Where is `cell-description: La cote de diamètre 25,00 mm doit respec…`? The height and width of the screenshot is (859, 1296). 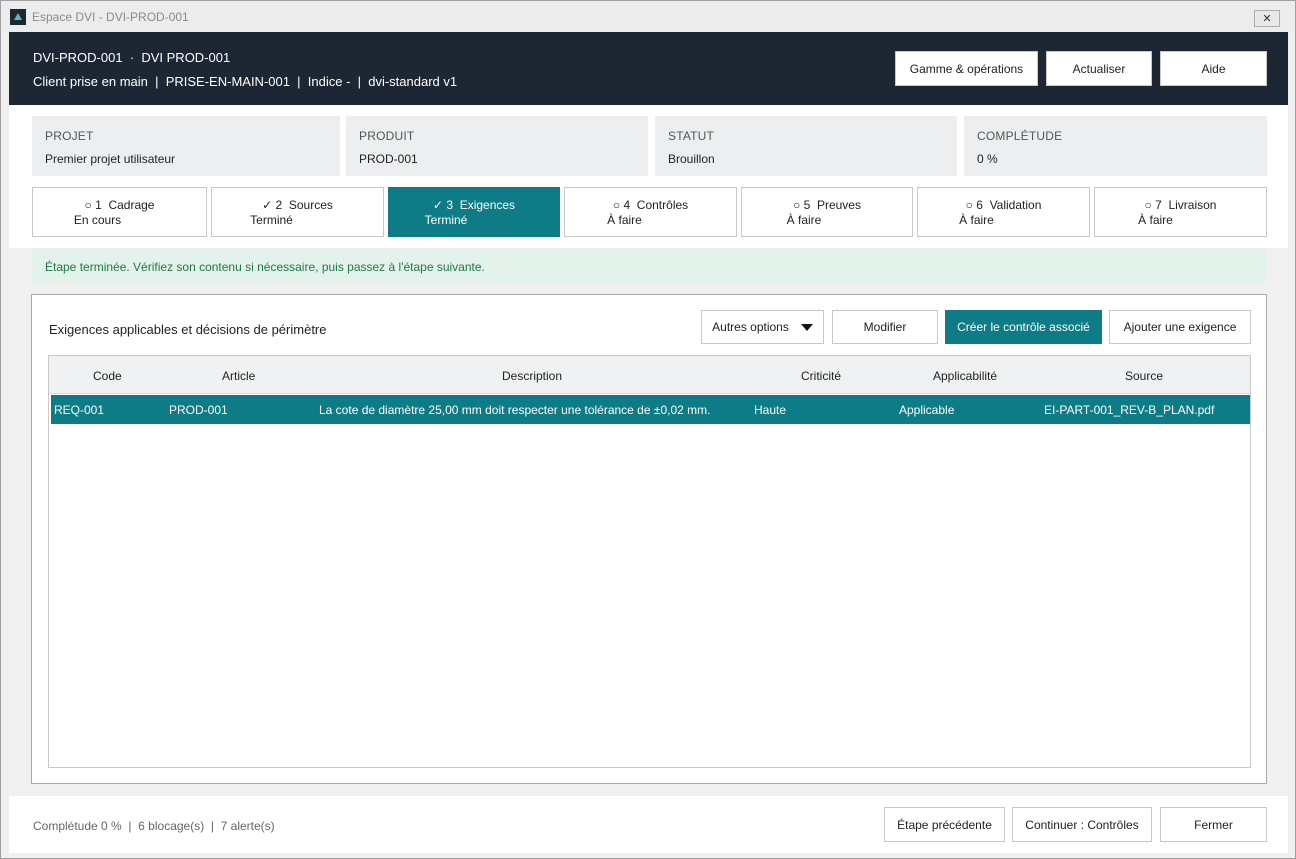 cell-description: La cote de diamètre 25,00 mm doit respec… is located at coordinates (515, 410).